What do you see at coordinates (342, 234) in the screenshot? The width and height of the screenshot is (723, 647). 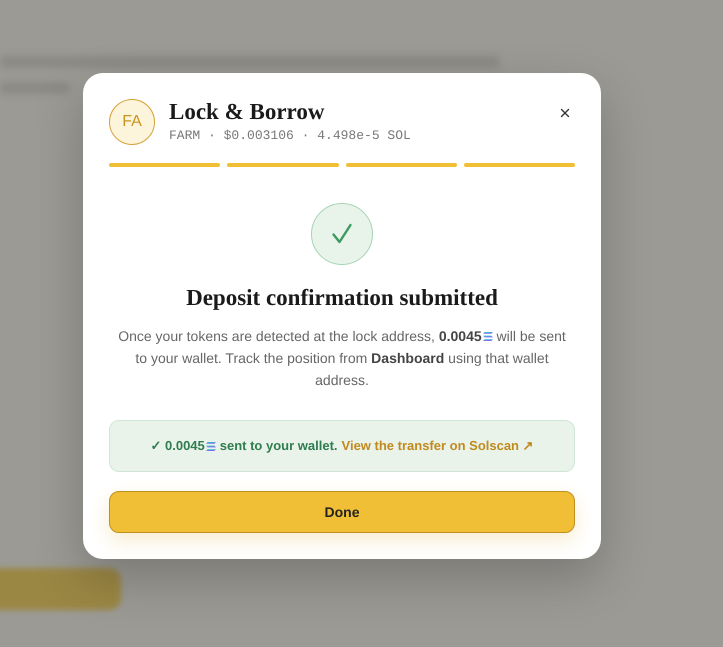 I see `success-check-icon` at bounding box center [342, 234].